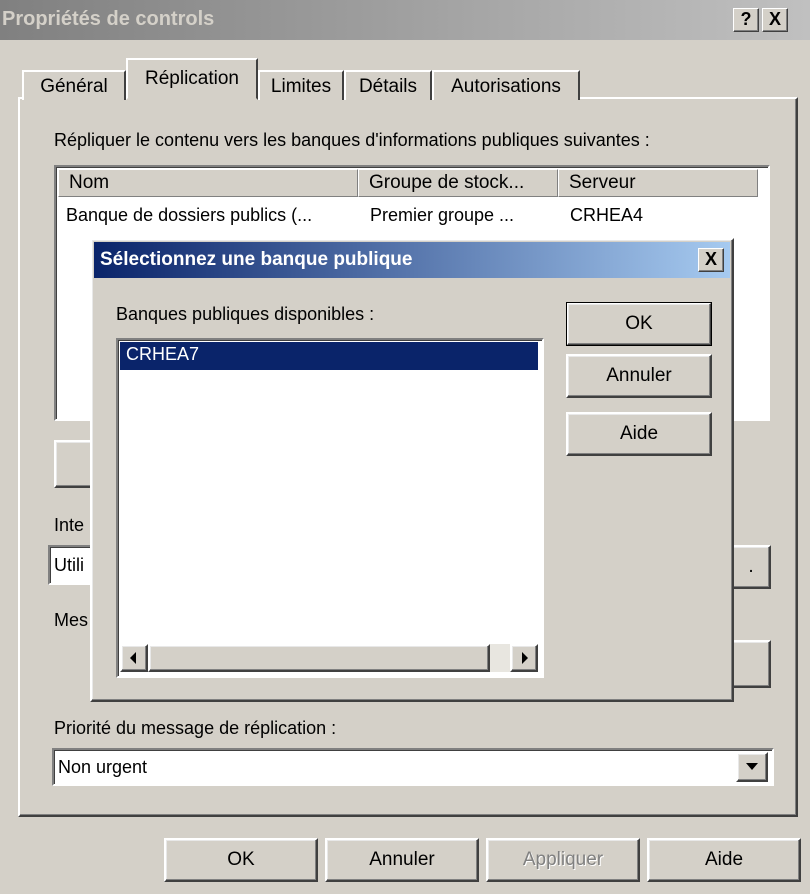 Image resolution: width=810 pixels, height=894 pixels. I want to click on help-icon: ?, so click(746, 19).